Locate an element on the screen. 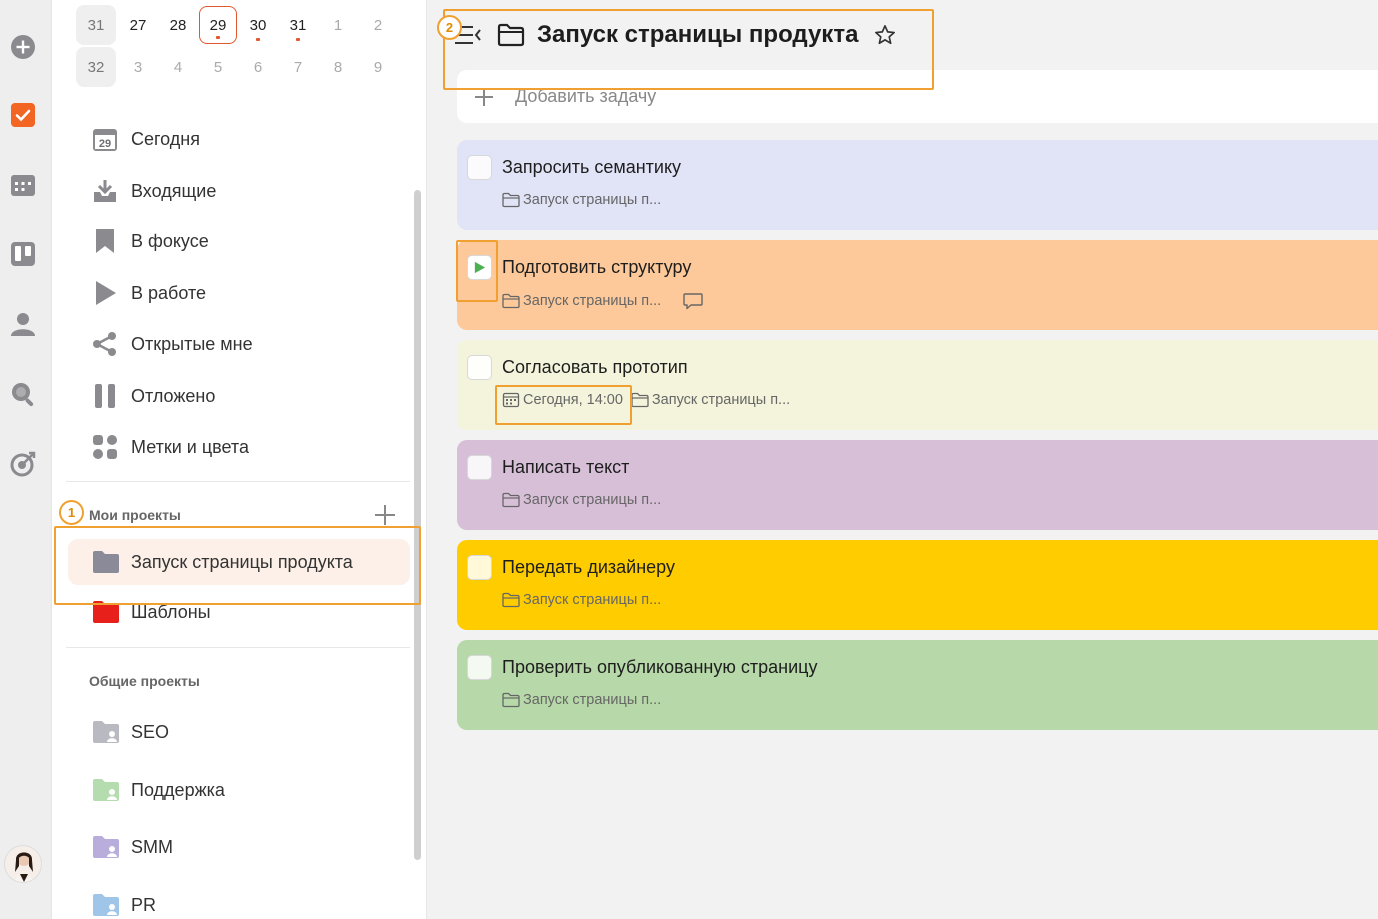  user-icon is located at coordinates (23, 324).